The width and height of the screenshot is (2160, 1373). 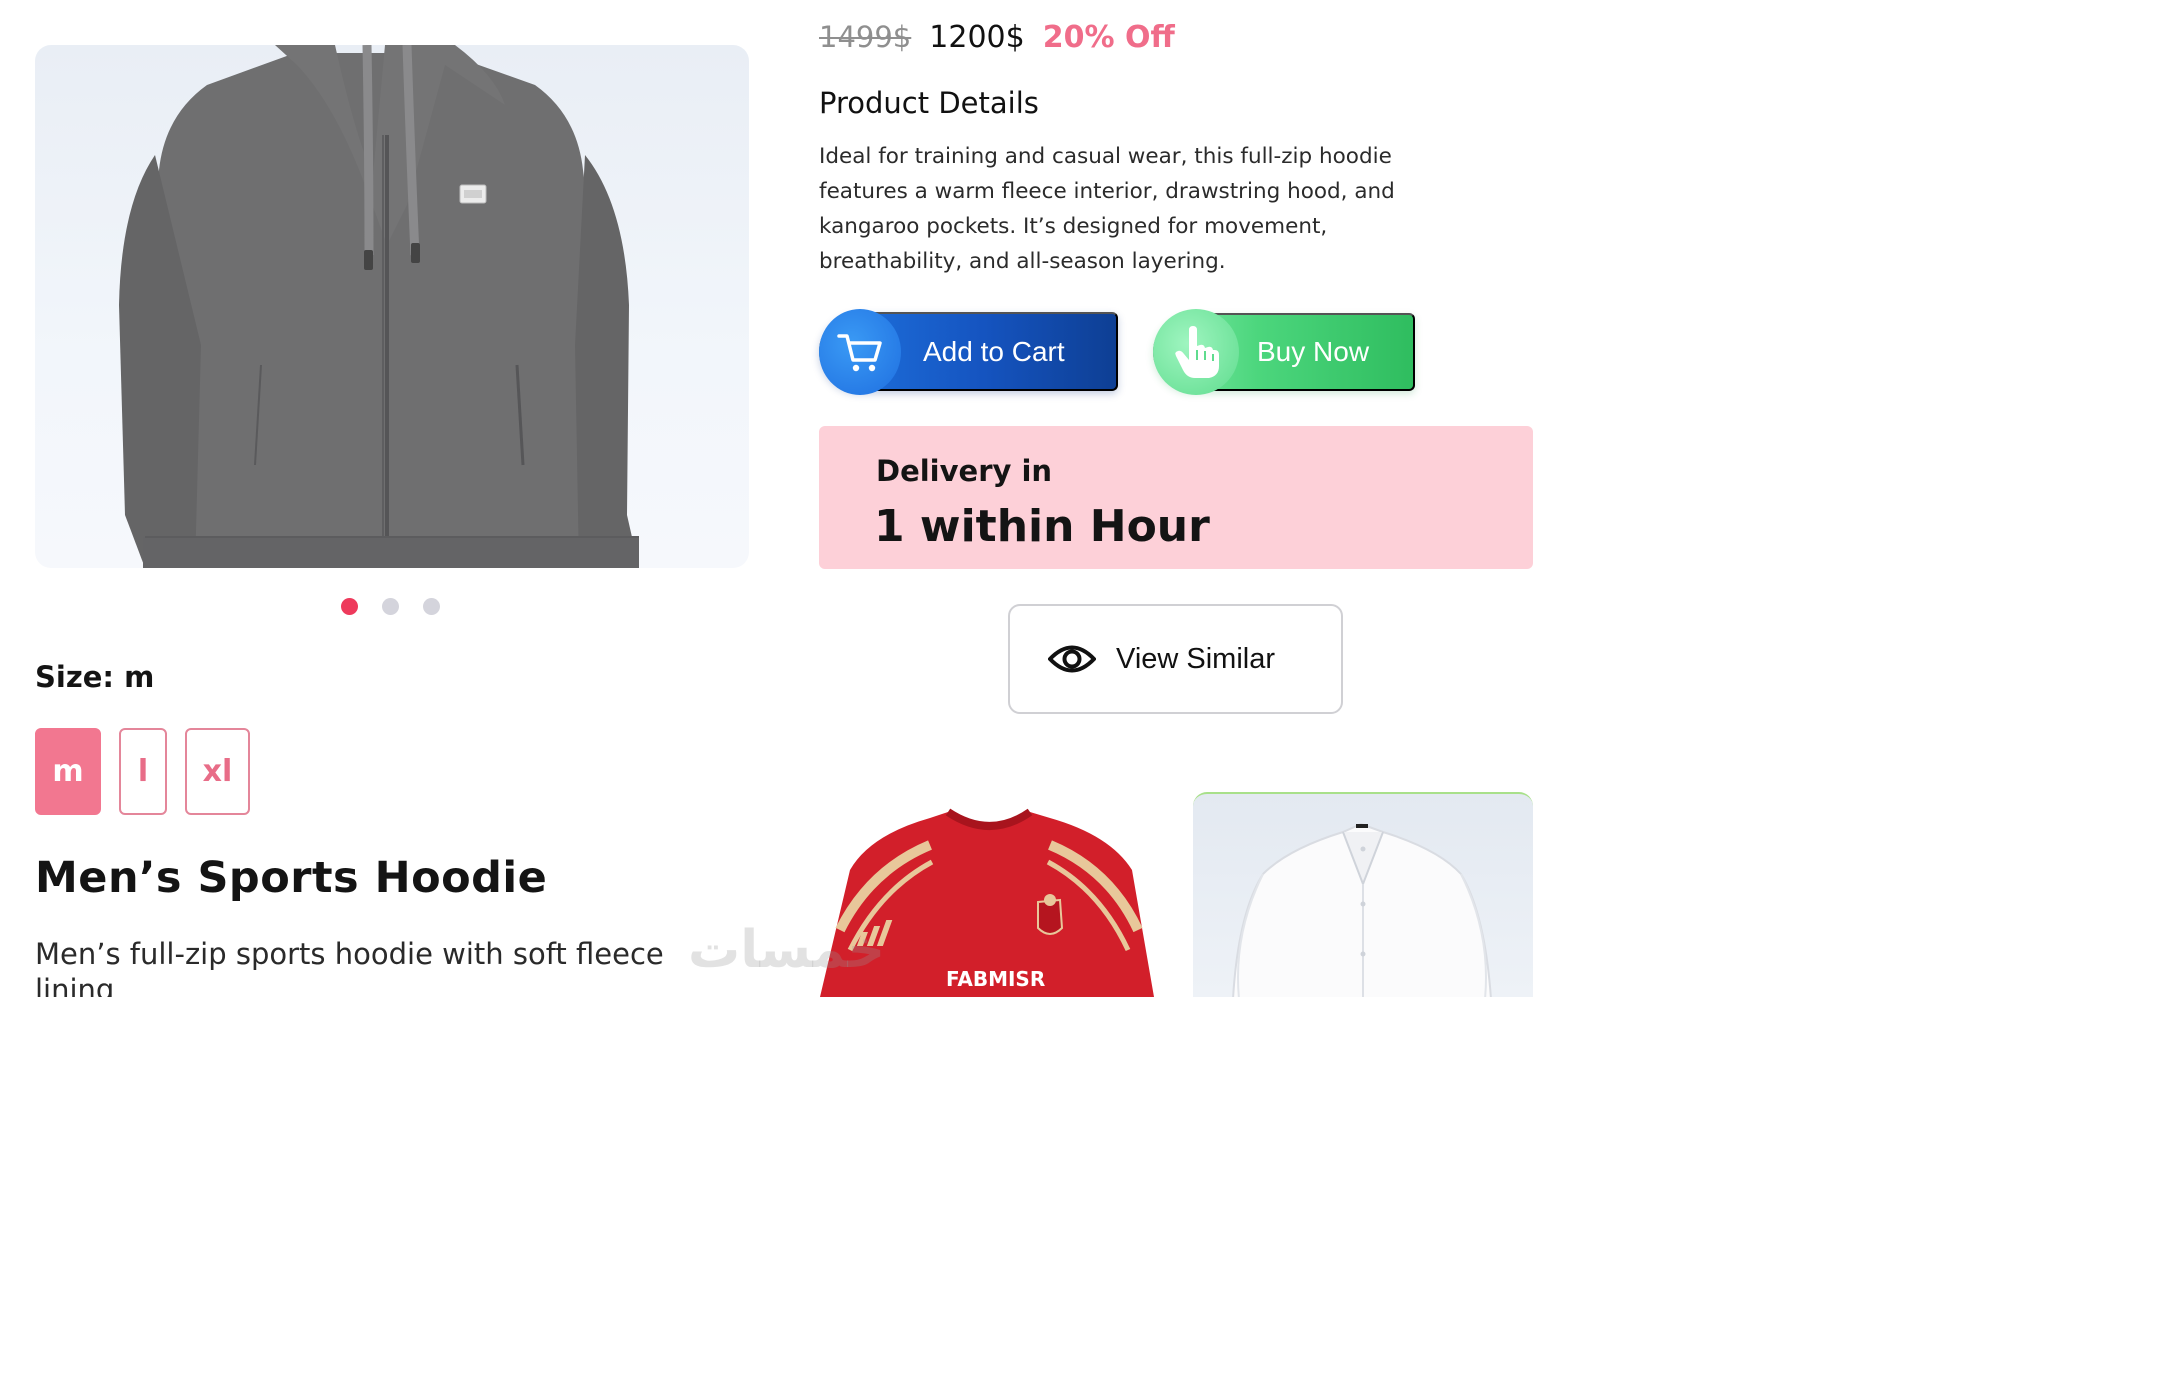 What do you see at coordinates (95, 677) in the screenshot?
I see `size-label: Size: m` at bounding box center [95, 677].